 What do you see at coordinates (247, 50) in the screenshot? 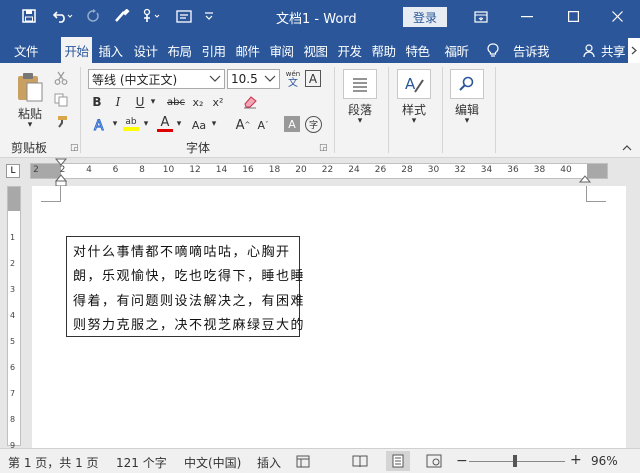
I see `tab-mailings: 邮件` at bounding box center [247, 50].